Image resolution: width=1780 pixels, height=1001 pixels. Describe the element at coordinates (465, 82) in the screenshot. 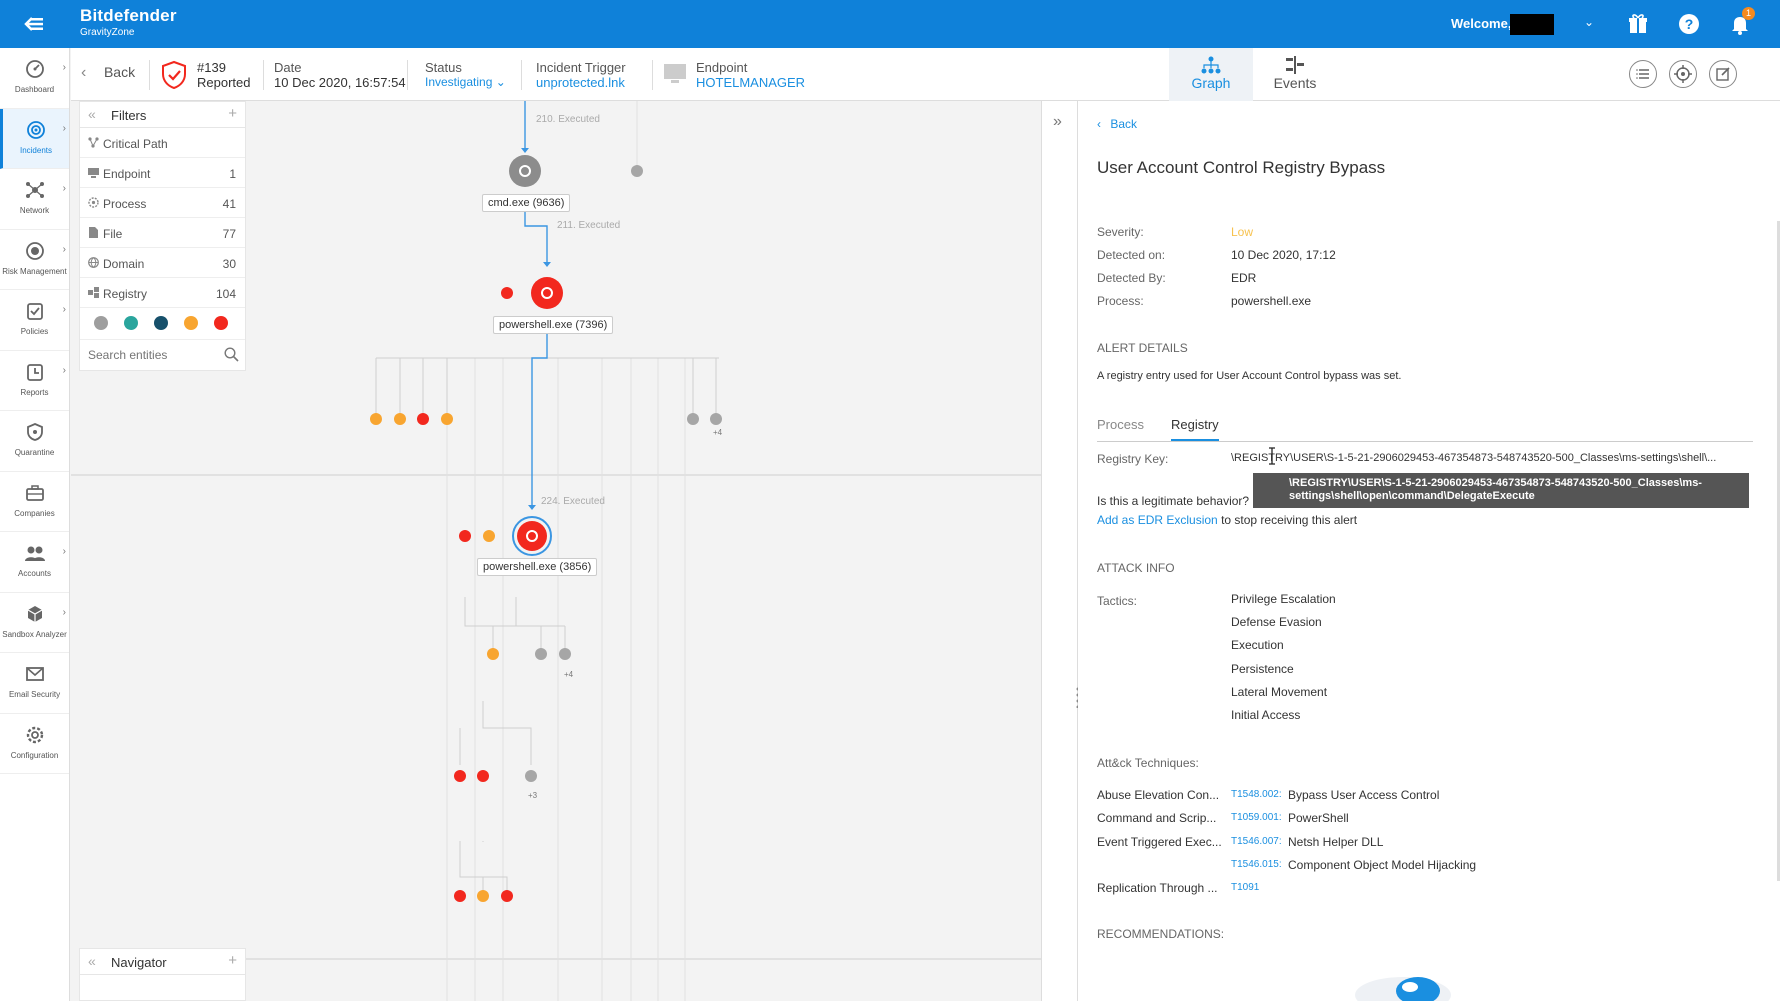

I see `status-dropdown: Investigating ⌄` at that location.